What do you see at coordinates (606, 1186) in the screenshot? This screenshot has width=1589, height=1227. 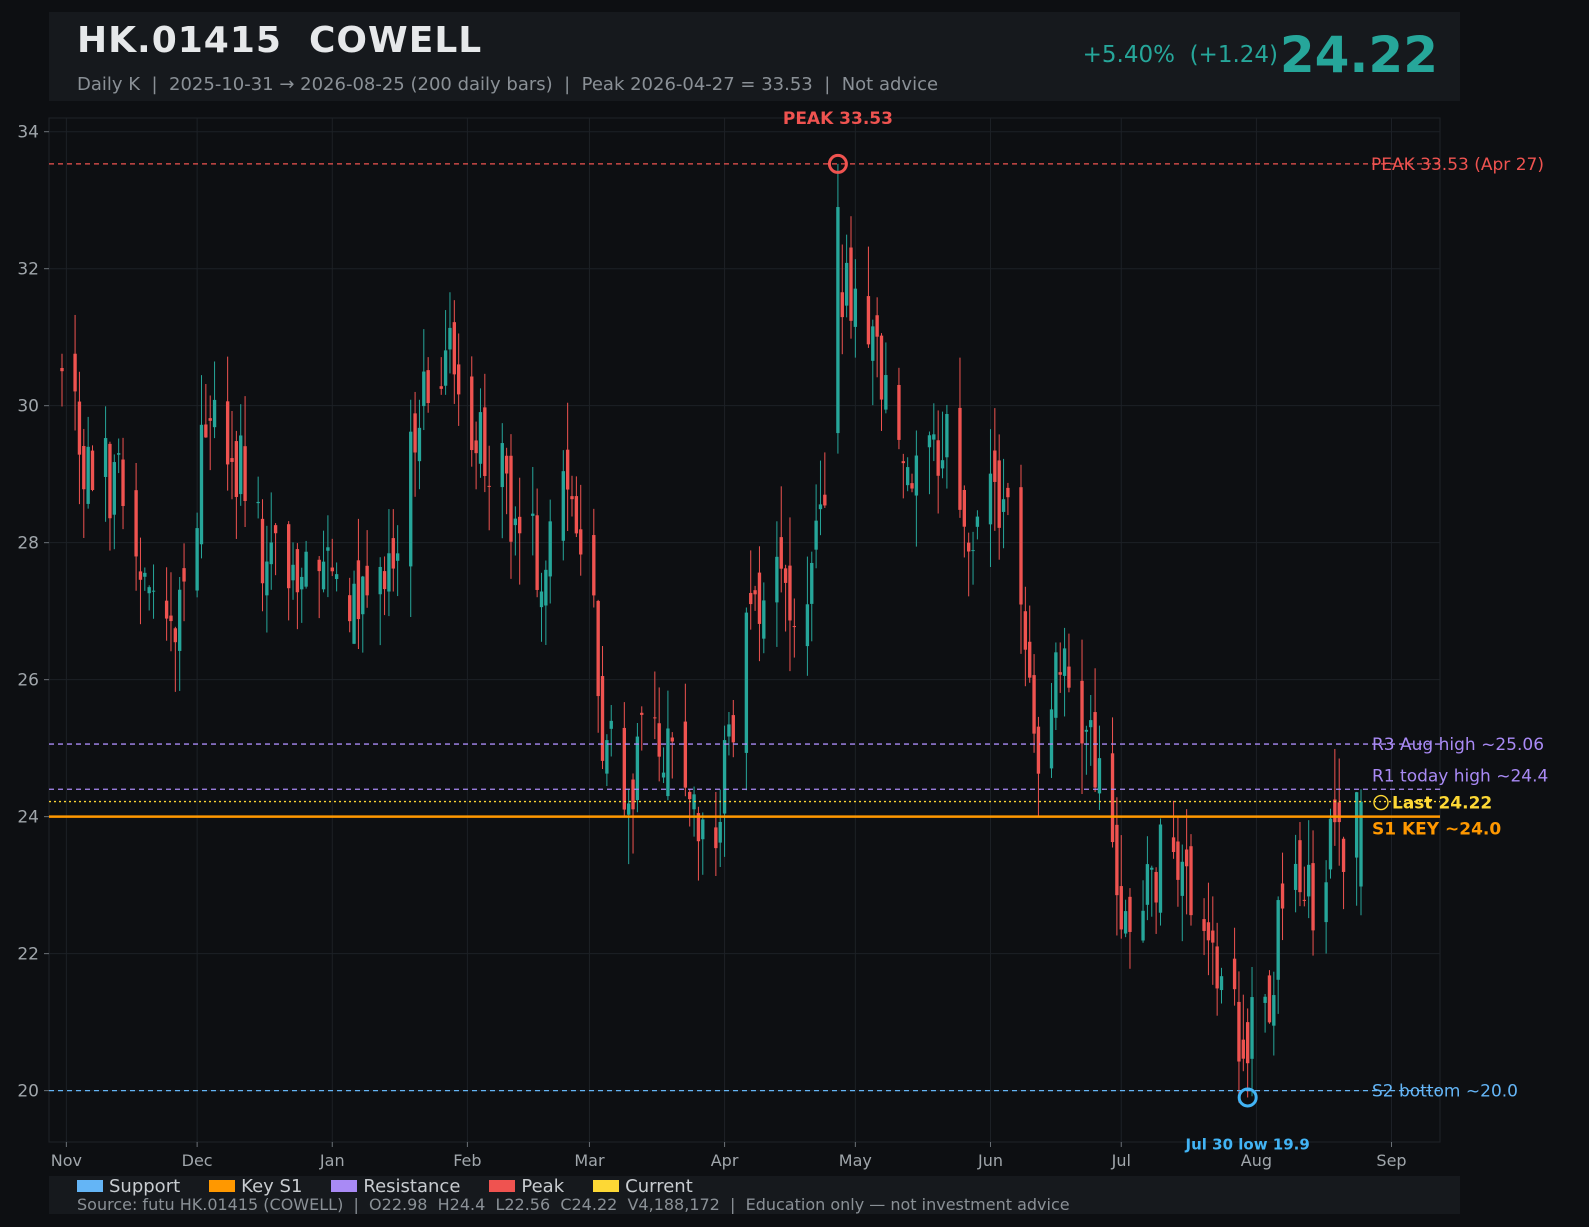 I see `legend-swatch-current` at bounding box center [606, 1186].